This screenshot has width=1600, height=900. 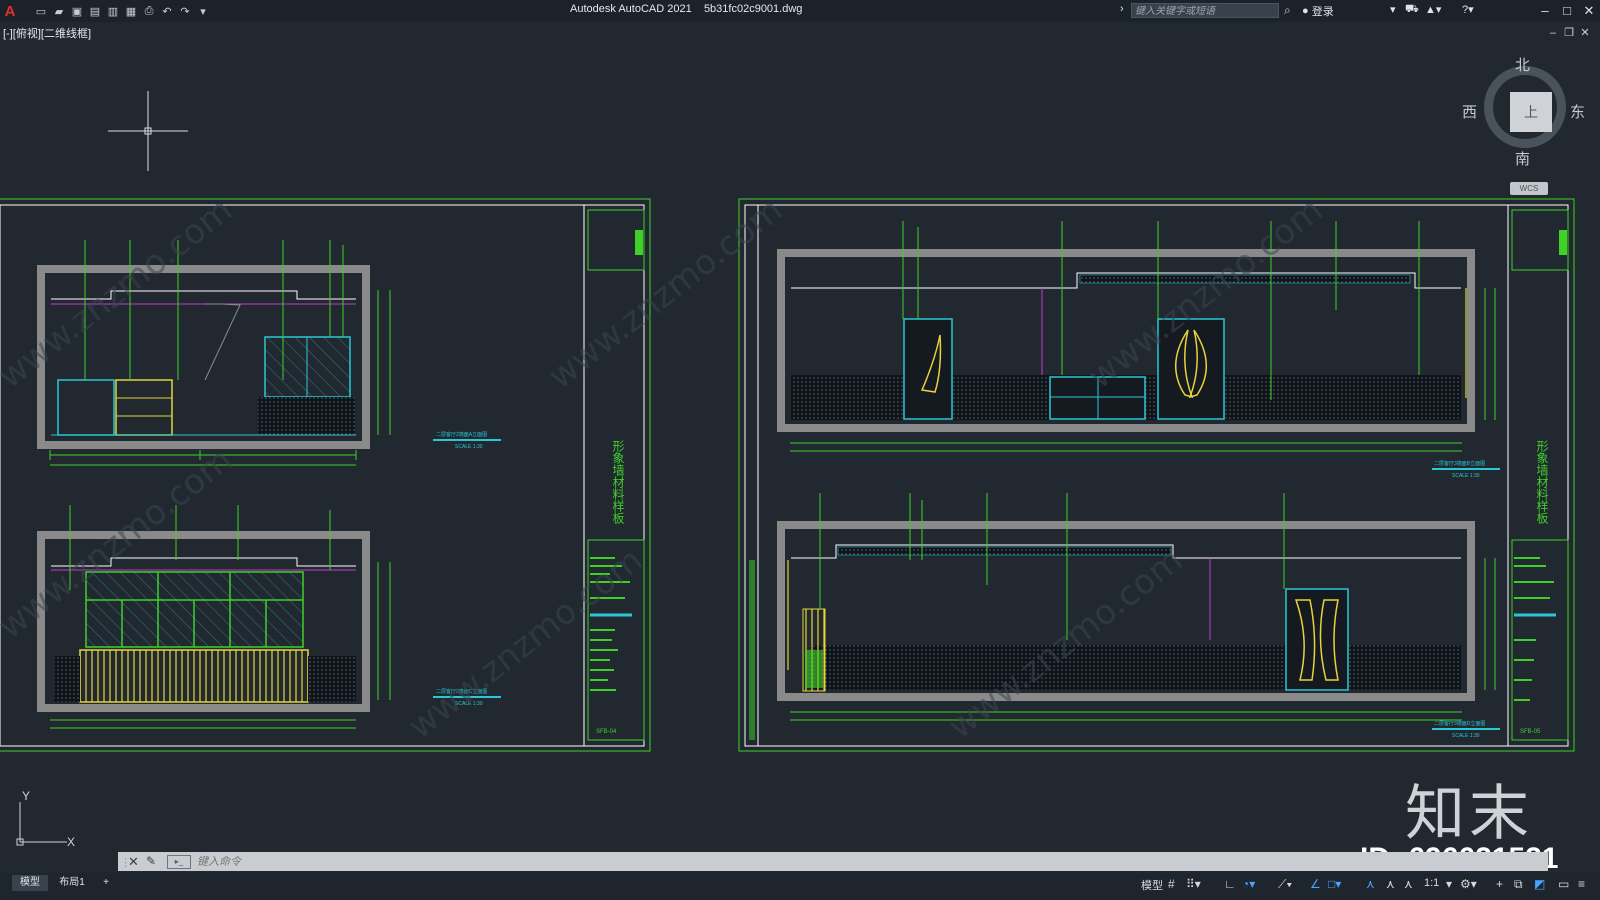 I want to click on watermark-url-1: www.znzmo.com, so click(x=120, y=293).